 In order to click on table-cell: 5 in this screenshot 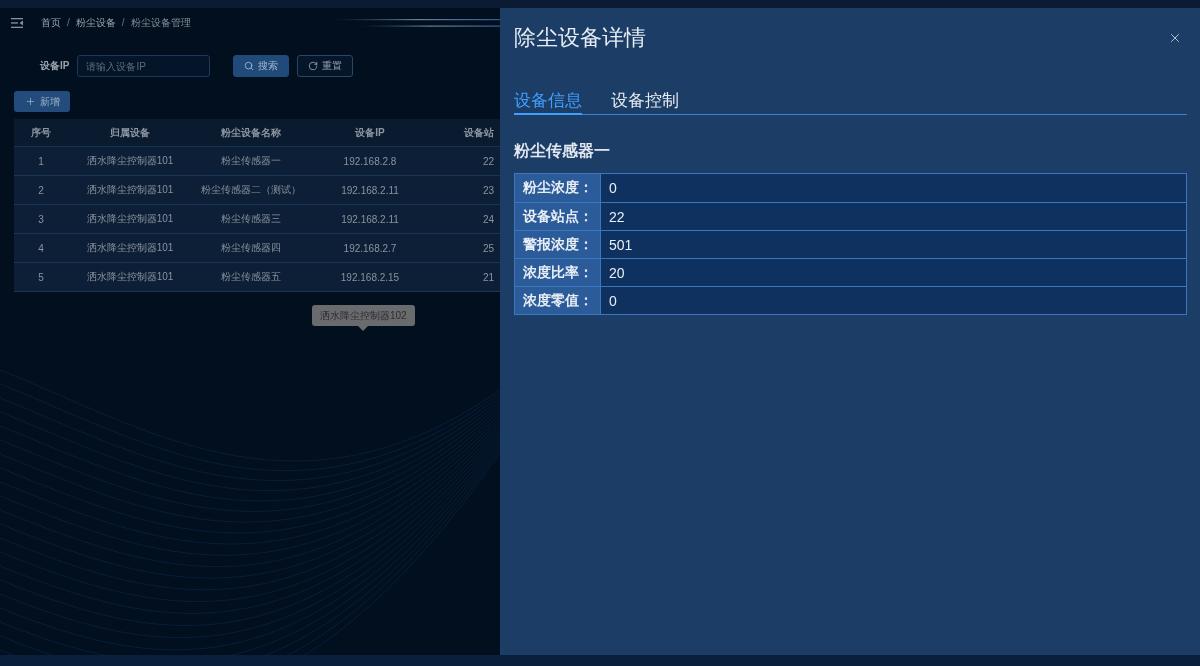, I will do `click(41, 277)`.